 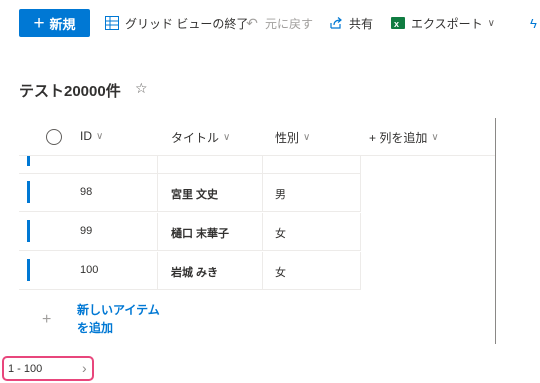 I want to click on share-label: 共有, so click(x=361, y=23).